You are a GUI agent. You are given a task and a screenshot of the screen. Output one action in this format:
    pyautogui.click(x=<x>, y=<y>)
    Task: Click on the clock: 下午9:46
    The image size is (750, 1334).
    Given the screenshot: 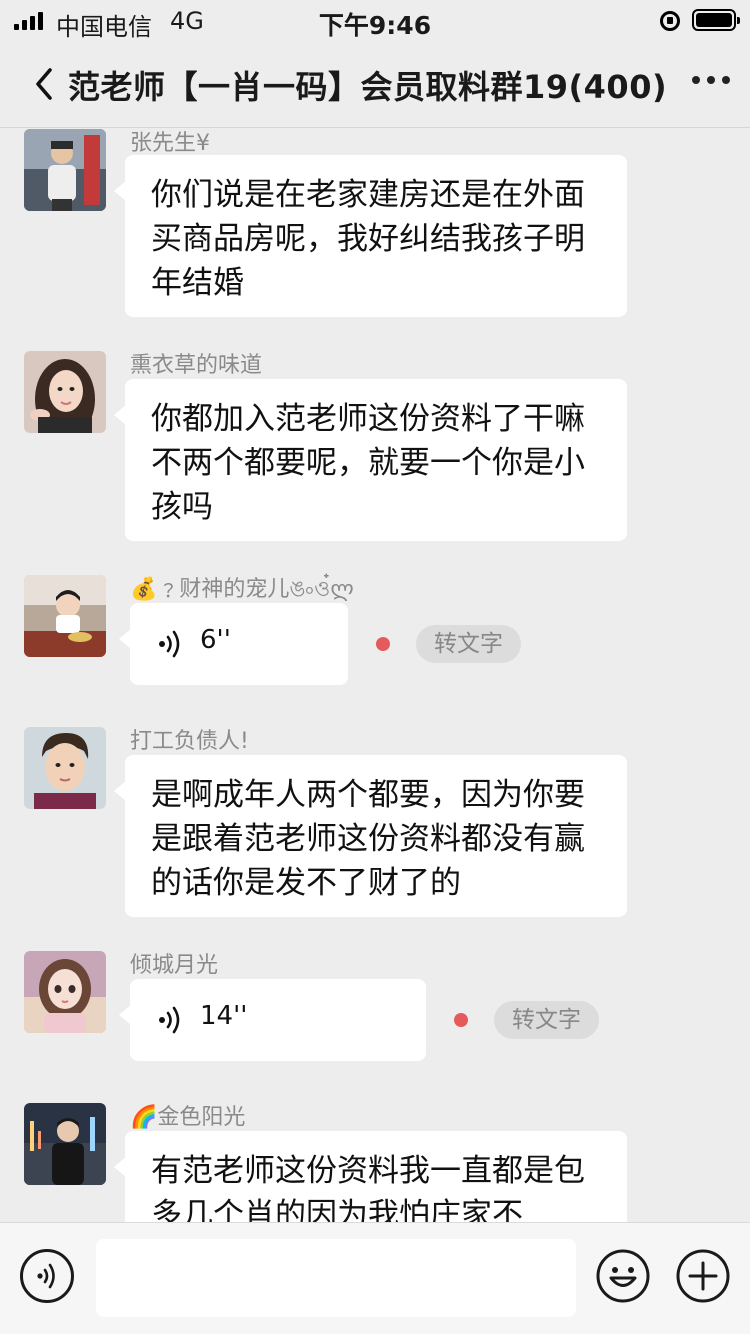 What is the action you would take?
    pyautogui.click(x=375, y=25)
    